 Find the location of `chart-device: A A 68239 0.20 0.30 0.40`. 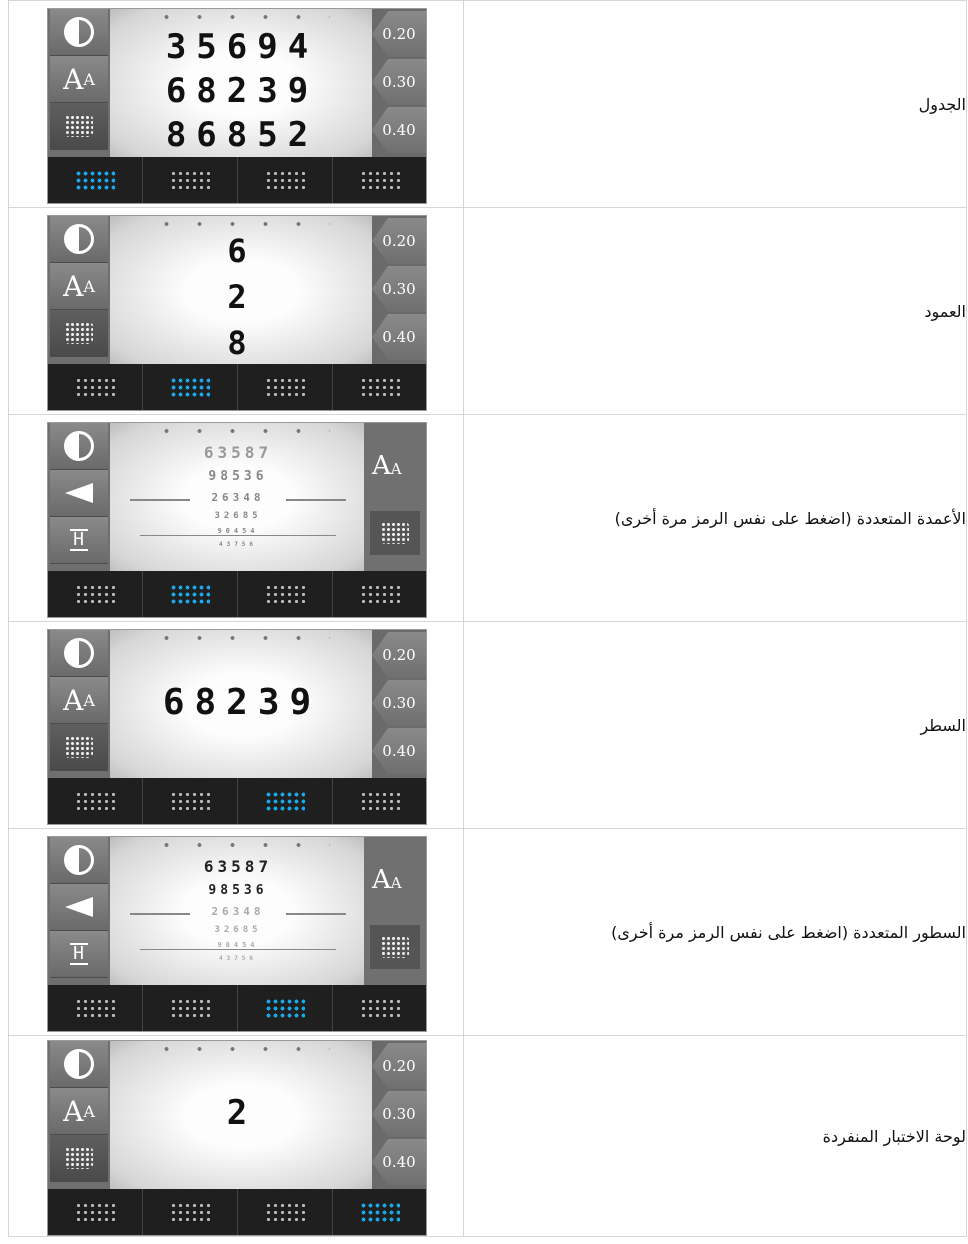

chart-device: A A 68239 0.20 0.30 0.40 is located at coordinates (237, 727).